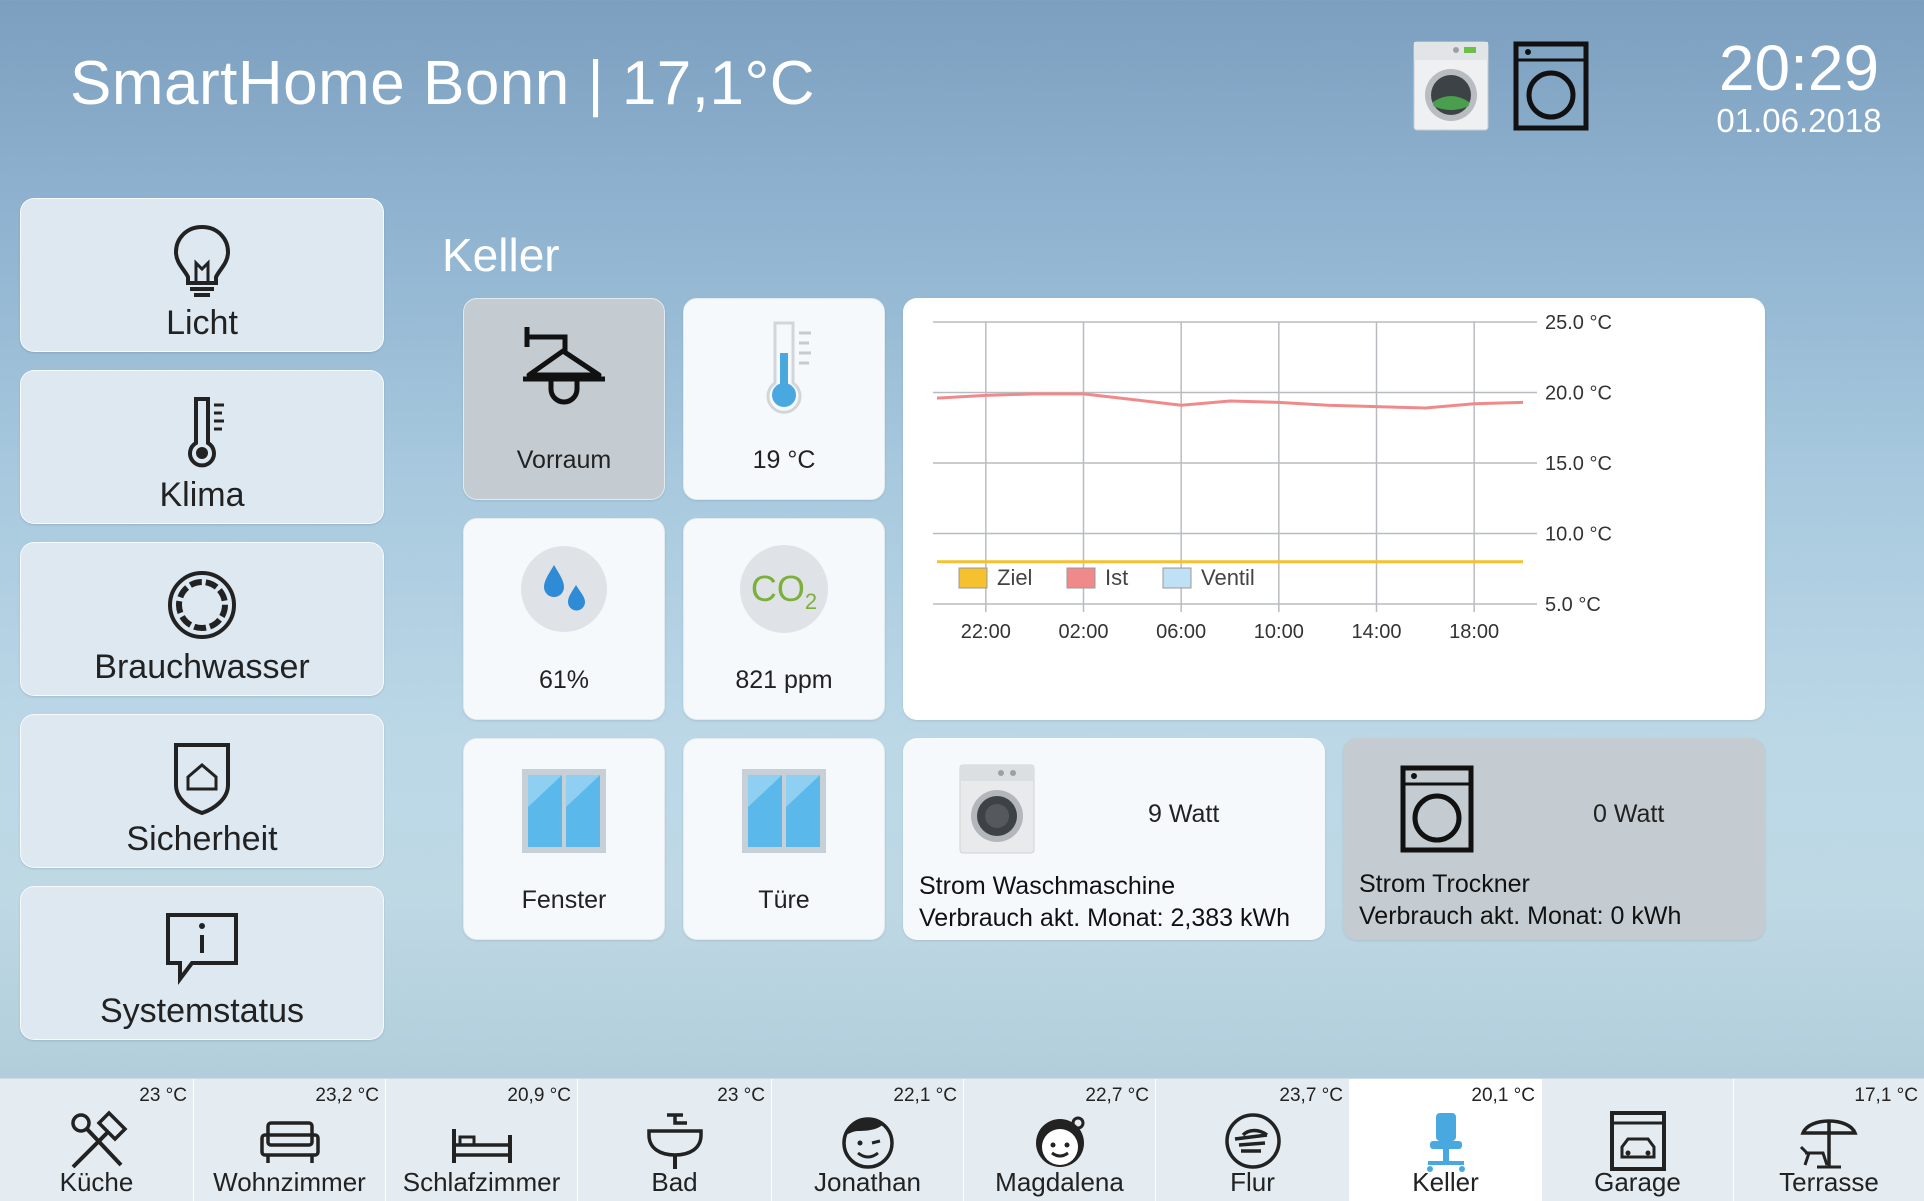  I want to click on clock-date: 01.06.2018, so click(1799, 120).